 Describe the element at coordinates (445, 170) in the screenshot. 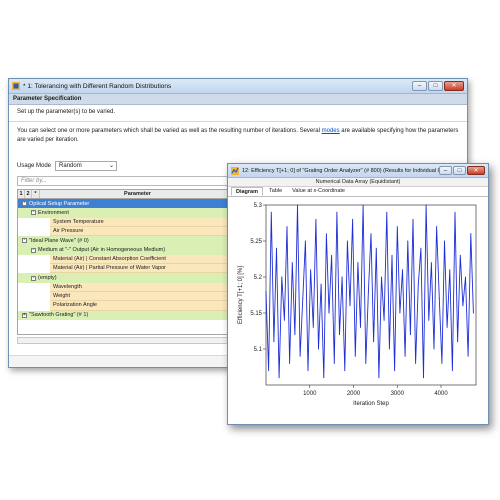

I see `chart-minimize-button: –` at that location.